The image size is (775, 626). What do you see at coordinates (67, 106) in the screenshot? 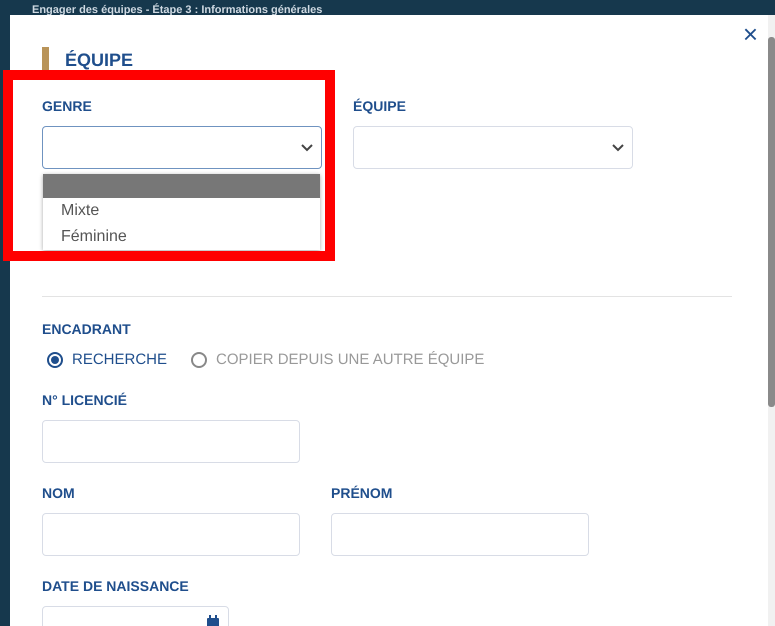
I see `field-label: GENRE` at bounding box center [67, 106].